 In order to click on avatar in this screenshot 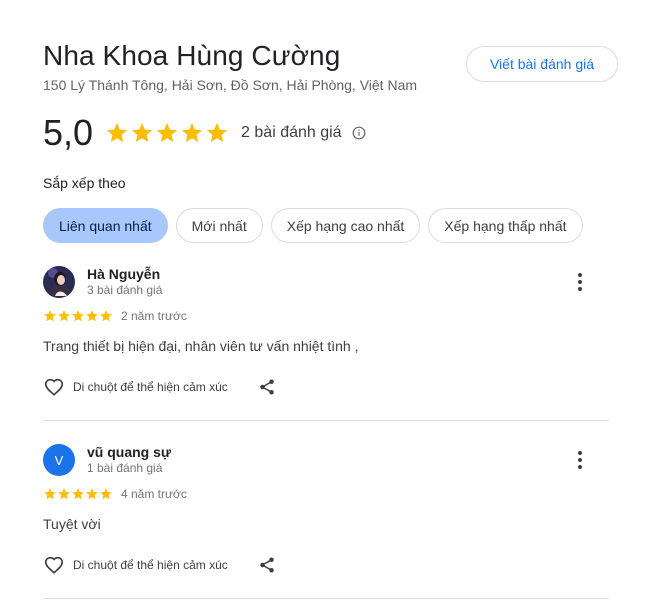, I will do `click(59, 282)`.